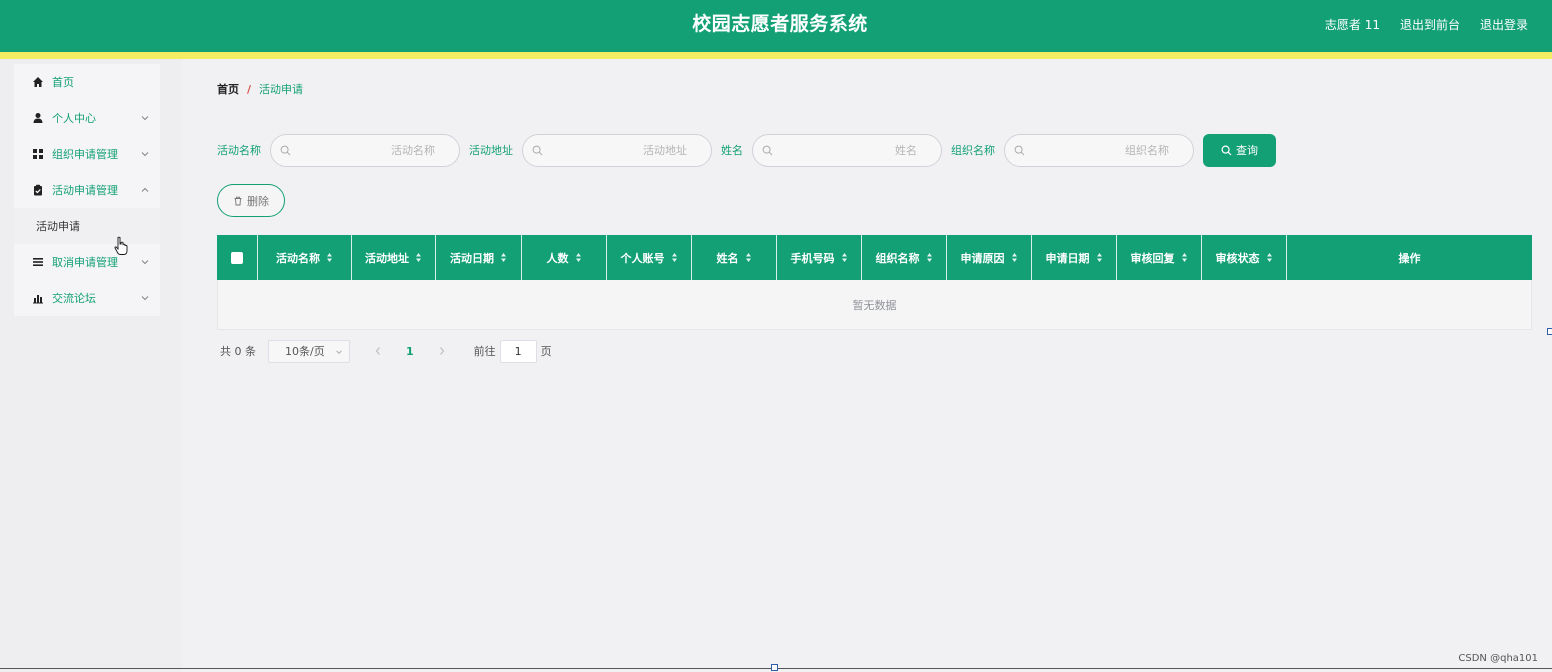 The width and height of the screenshot is (1552, 672). What do you see at coordinates (546, 351) in the screenshot?
I see `goto-suffix: 页` at bounding box center [546, 351].